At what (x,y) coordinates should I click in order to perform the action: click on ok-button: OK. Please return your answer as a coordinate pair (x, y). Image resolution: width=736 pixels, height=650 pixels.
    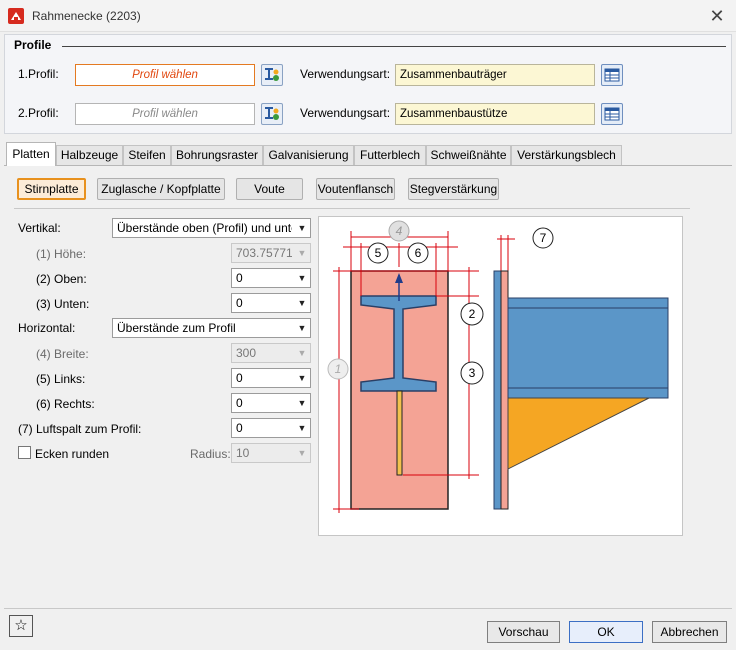
    Looking at the image, I should click on (606, 632).